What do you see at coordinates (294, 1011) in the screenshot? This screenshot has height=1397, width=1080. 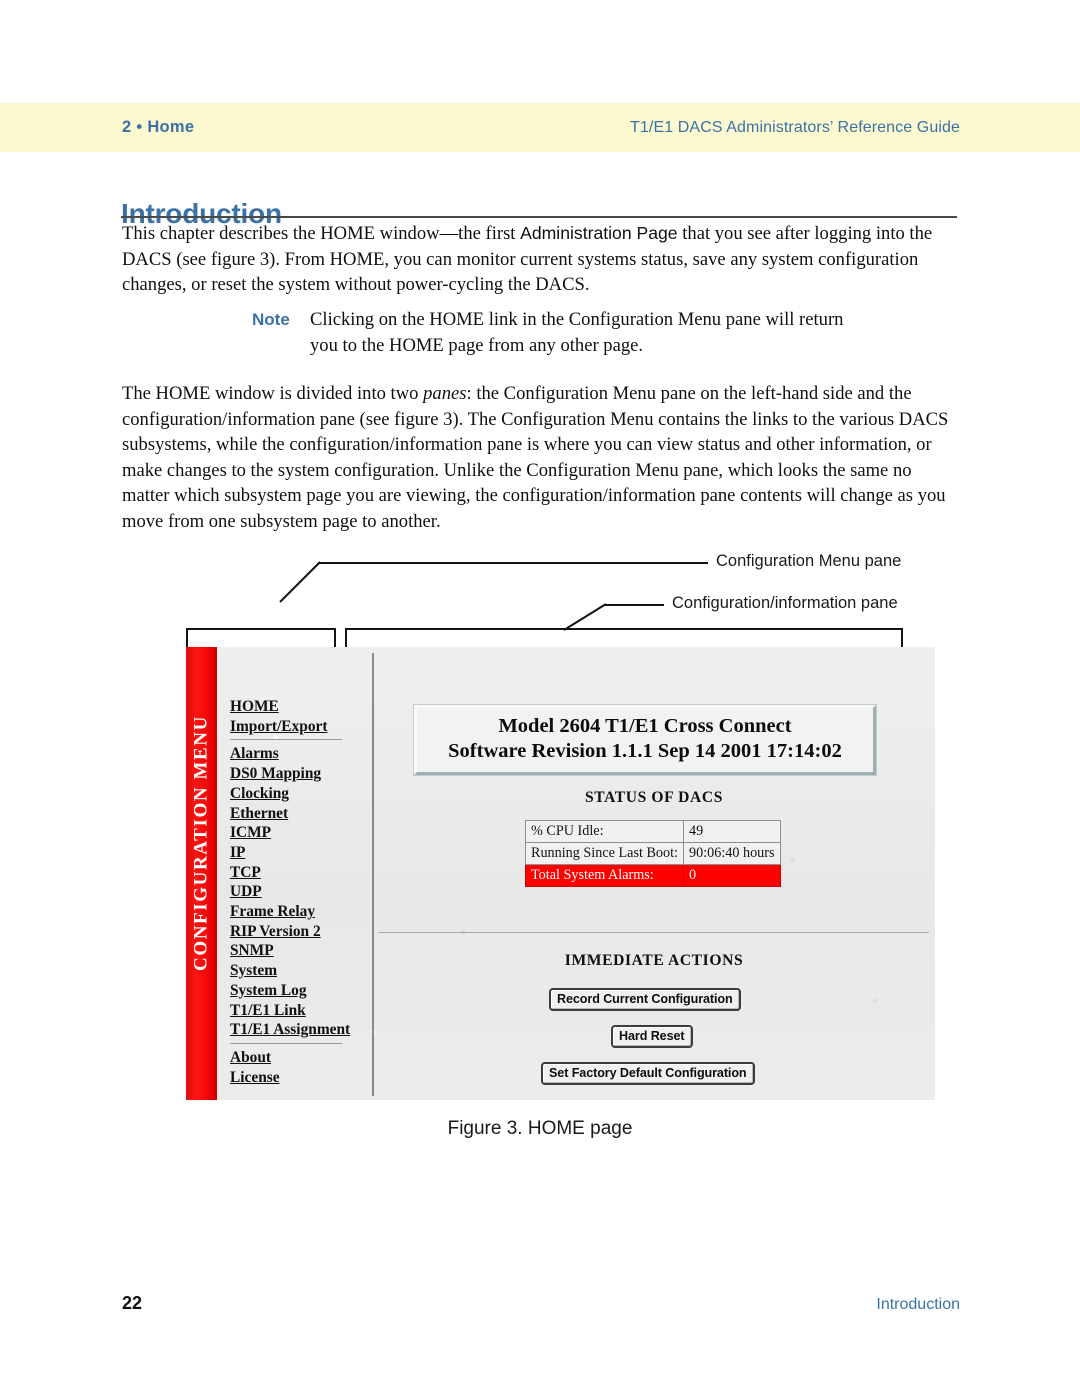 I see `menu-link-t1-e1-link: T1/E1 Link` at bounding box center [294, 1011].